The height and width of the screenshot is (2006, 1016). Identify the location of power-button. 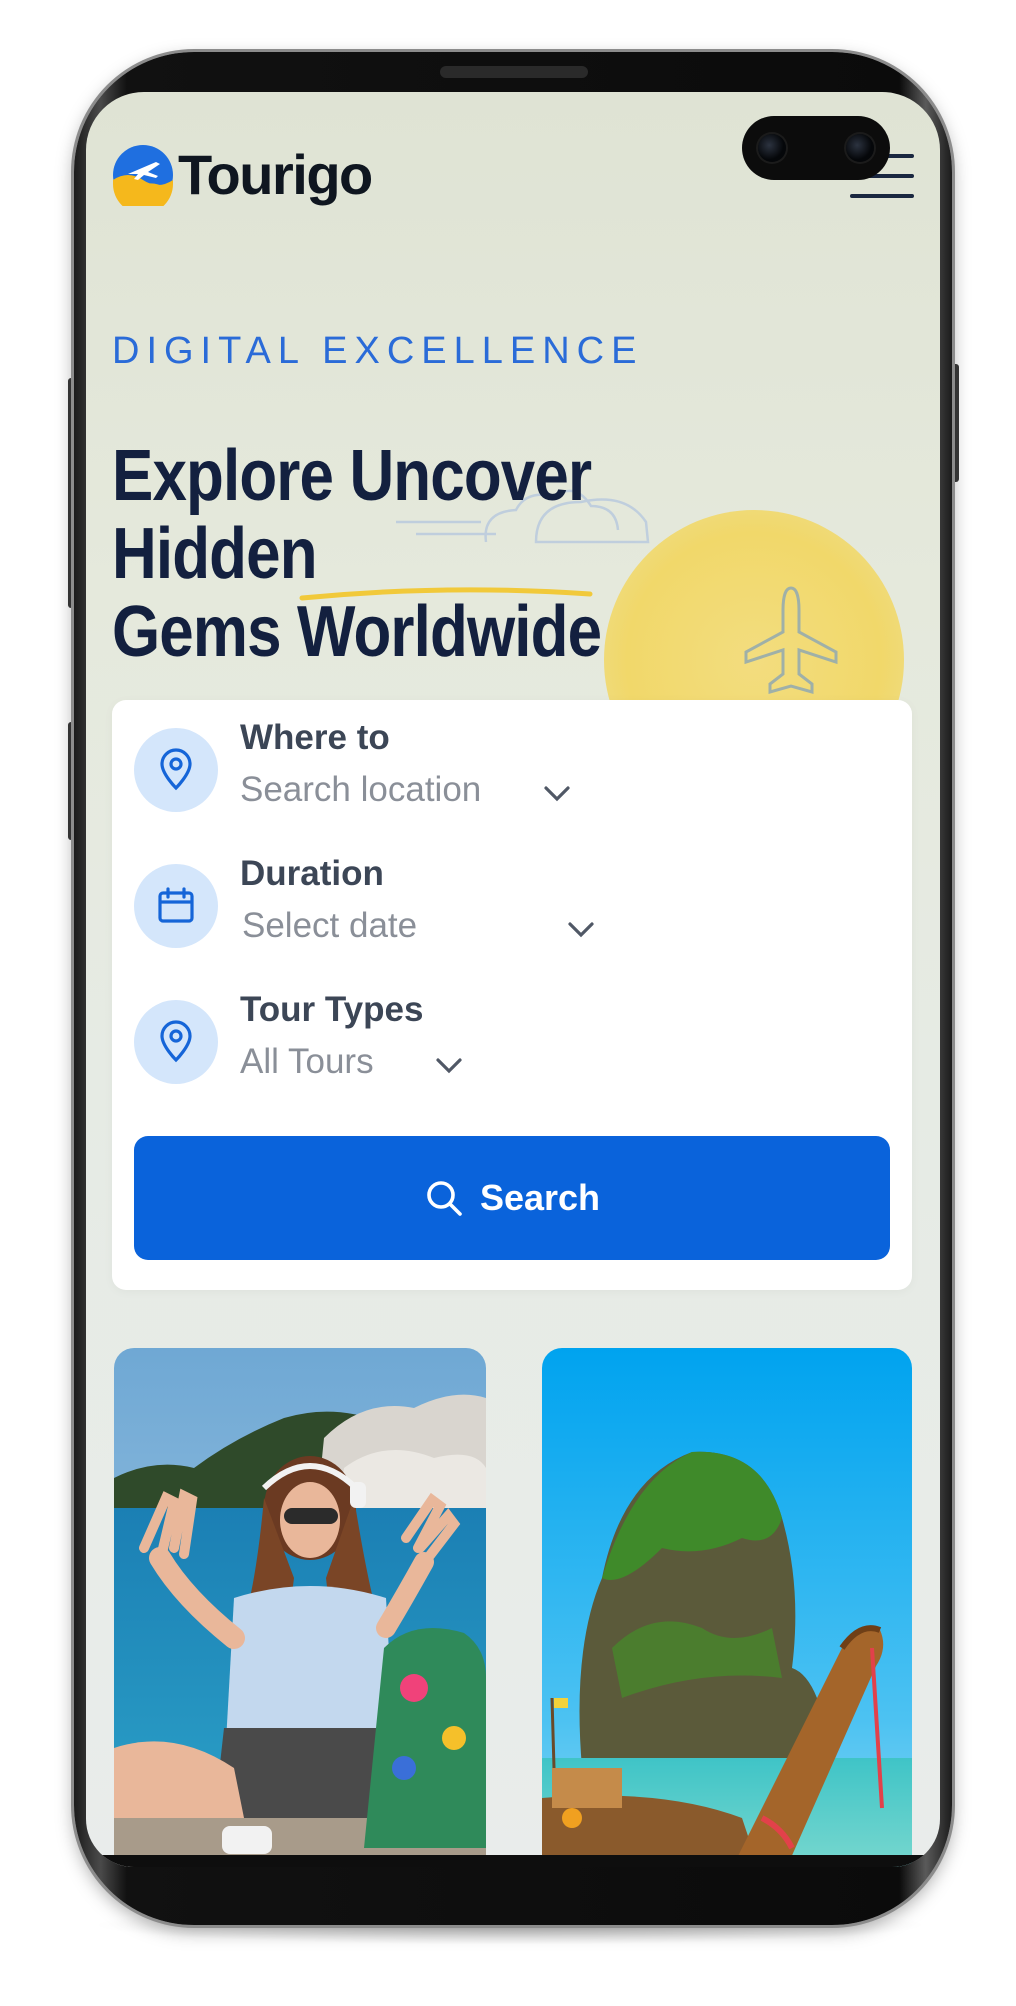
(955, 423).